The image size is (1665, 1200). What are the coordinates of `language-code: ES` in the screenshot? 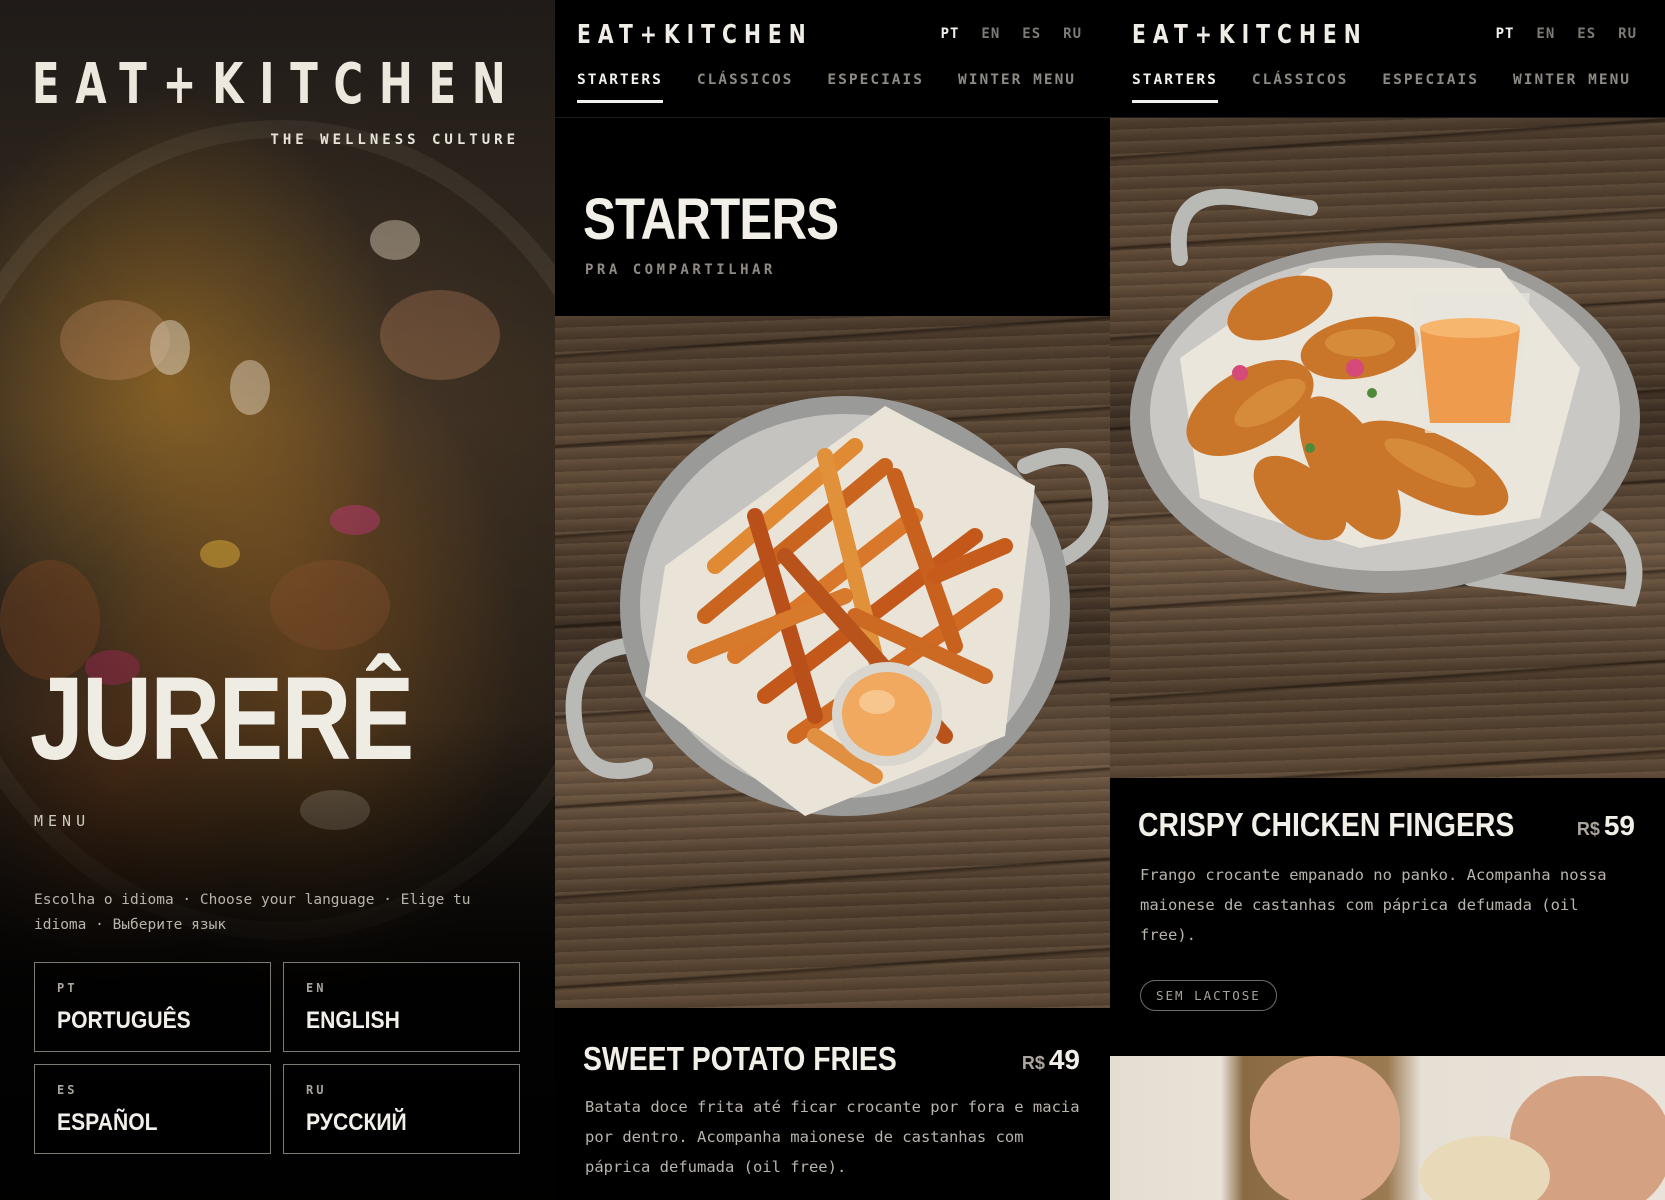 It's located at (67, 1090).